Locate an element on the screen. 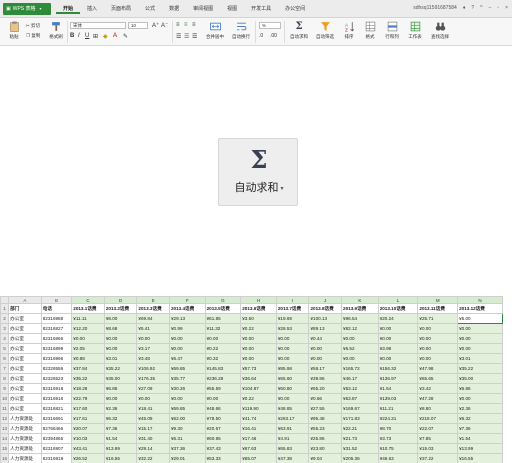 The width and height of the screenshot is (512, 463). tab-2: 页面布局 is located at coordinates (121, 9).